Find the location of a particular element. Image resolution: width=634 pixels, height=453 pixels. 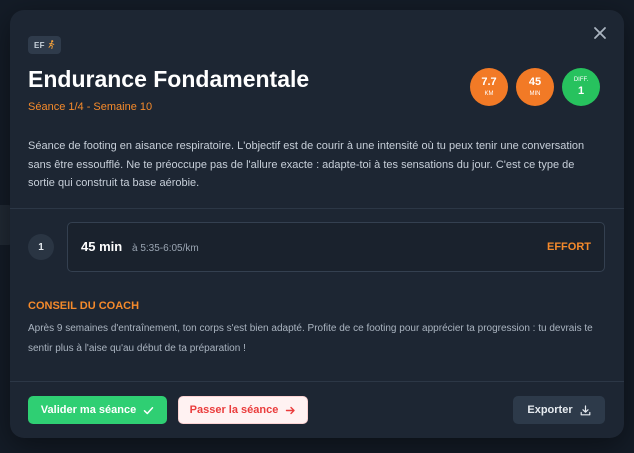

skip-label: Passer la séance is located at coordinates (234, 410).